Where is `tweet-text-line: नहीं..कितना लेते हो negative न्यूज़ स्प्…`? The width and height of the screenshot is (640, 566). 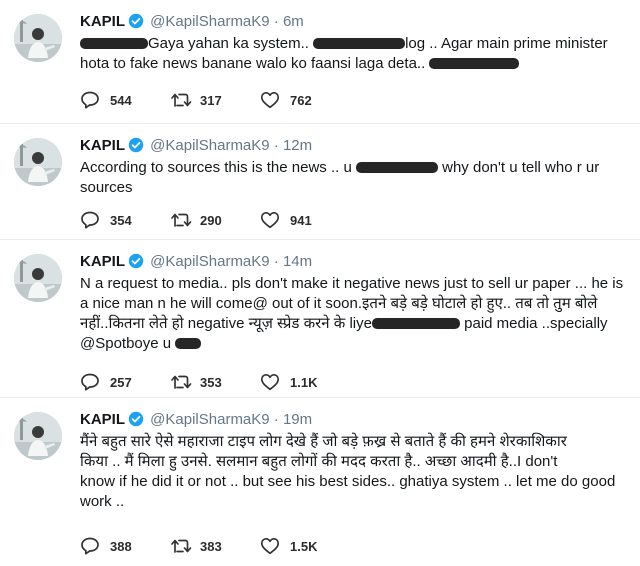 tweet-text-line: नहीं..कितना लेते हो negative न्यूज़ स्प्… is located at coordinates (356, 324).